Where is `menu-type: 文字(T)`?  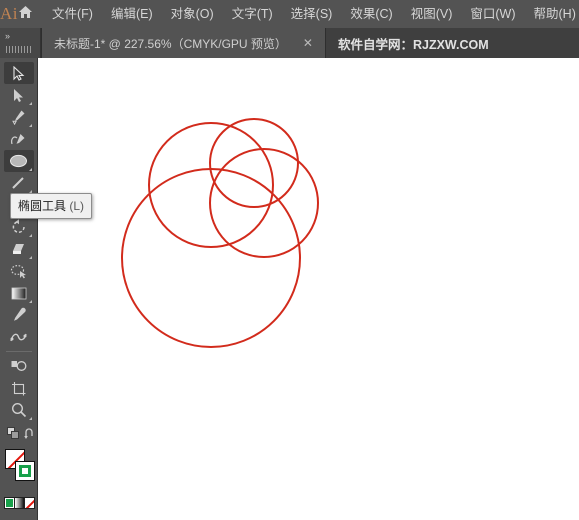 menu-type: 文字(T) is located at coordinates (252, 14).